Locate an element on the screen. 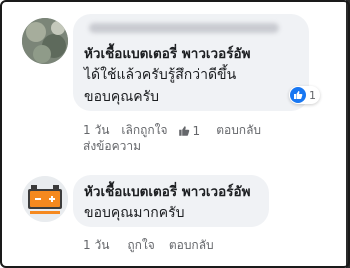 The width and height of the screenshot is (350, 268). comment-text-line: ได้ใช้แล้วครับรู้สึกว่าดีขึ้น is located at coordinates (160, 75).